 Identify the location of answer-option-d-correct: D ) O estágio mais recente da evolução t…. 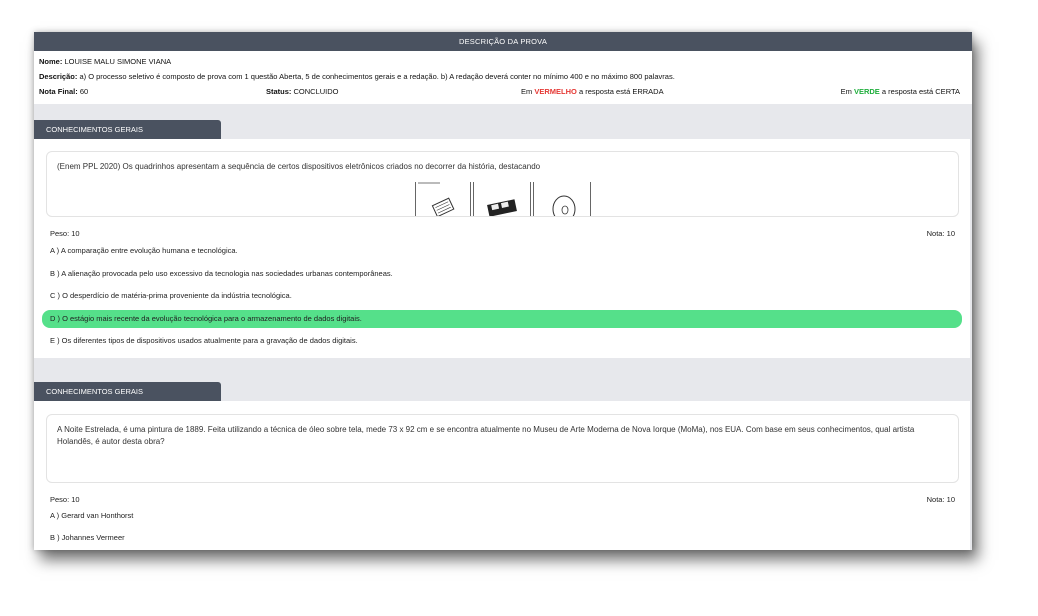
(502, 319).